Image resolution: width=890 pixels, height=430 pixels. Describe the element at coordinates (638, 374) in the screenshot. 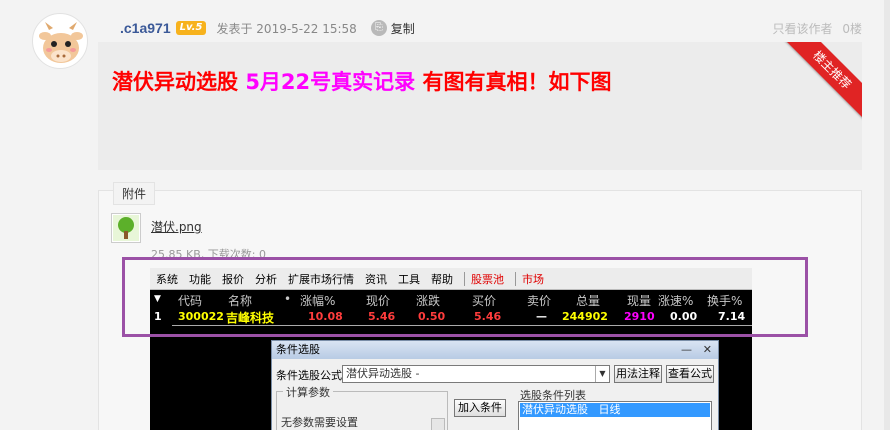

I see `usage-notes-button: 用法注释` at that location.